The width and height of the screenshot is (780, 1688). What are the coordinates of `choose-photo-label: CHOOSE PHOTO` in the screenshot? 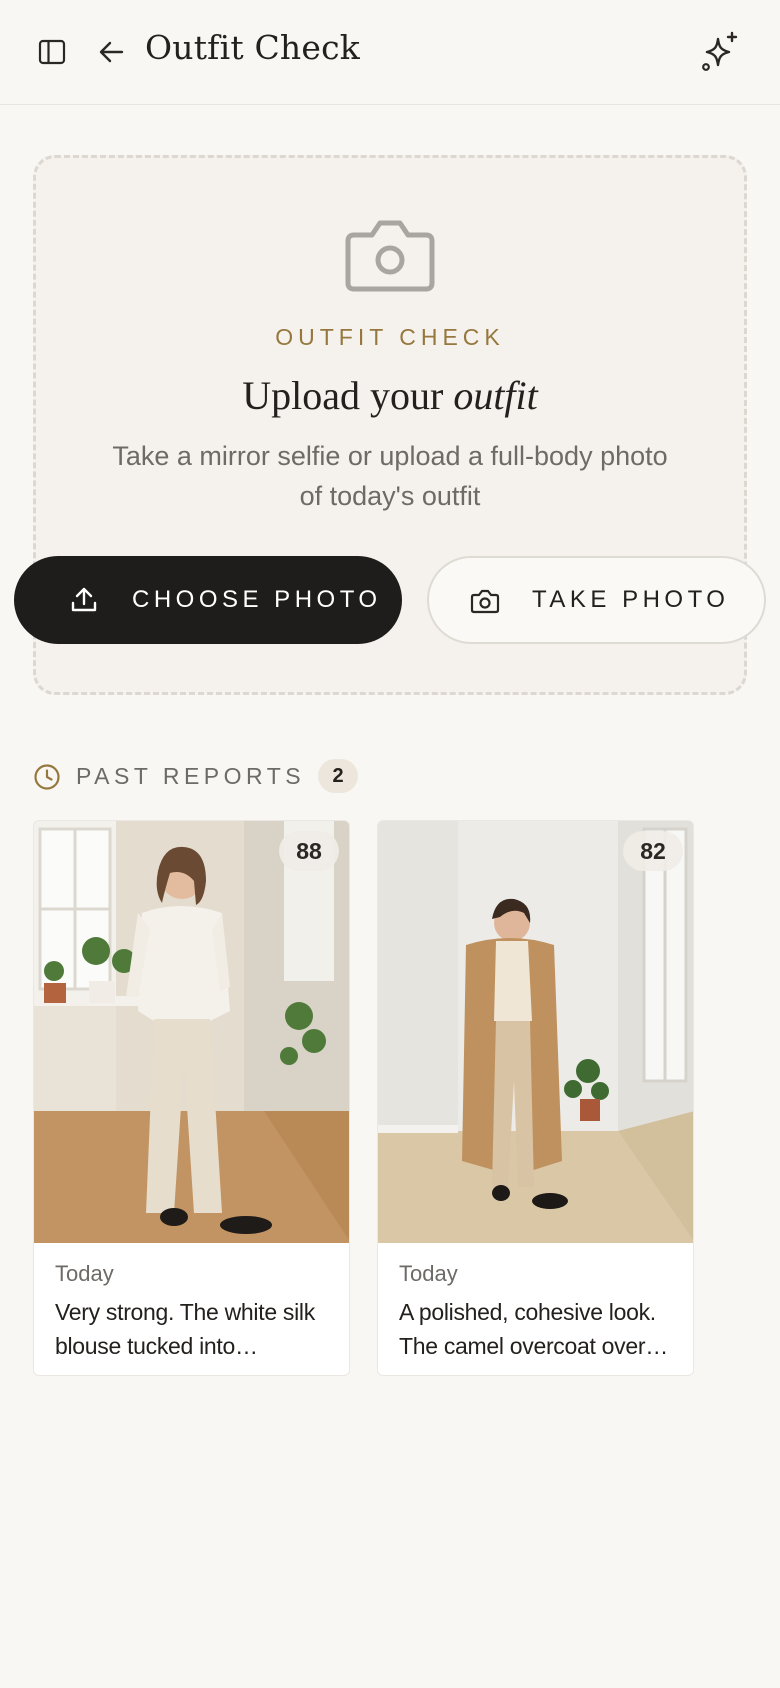 It's located at (257, 599).